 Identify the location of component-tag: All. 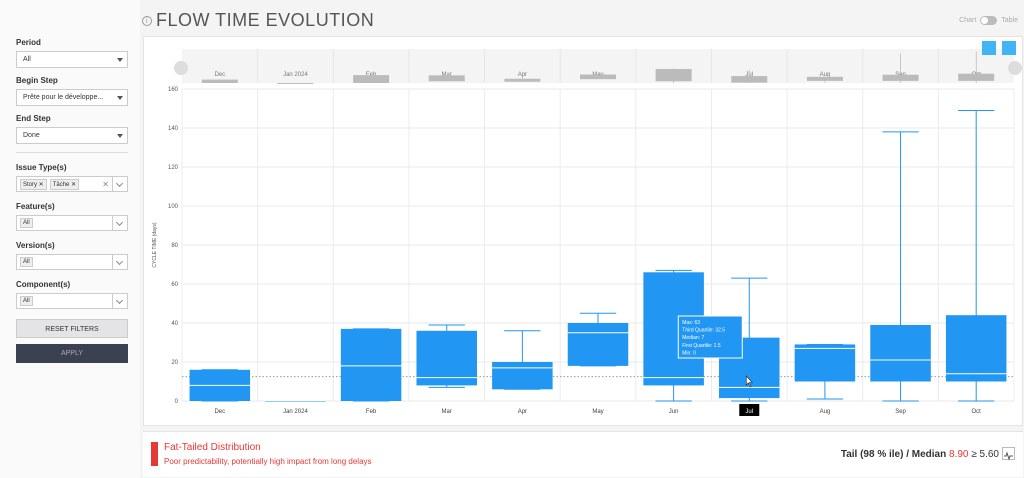
(26, 301).